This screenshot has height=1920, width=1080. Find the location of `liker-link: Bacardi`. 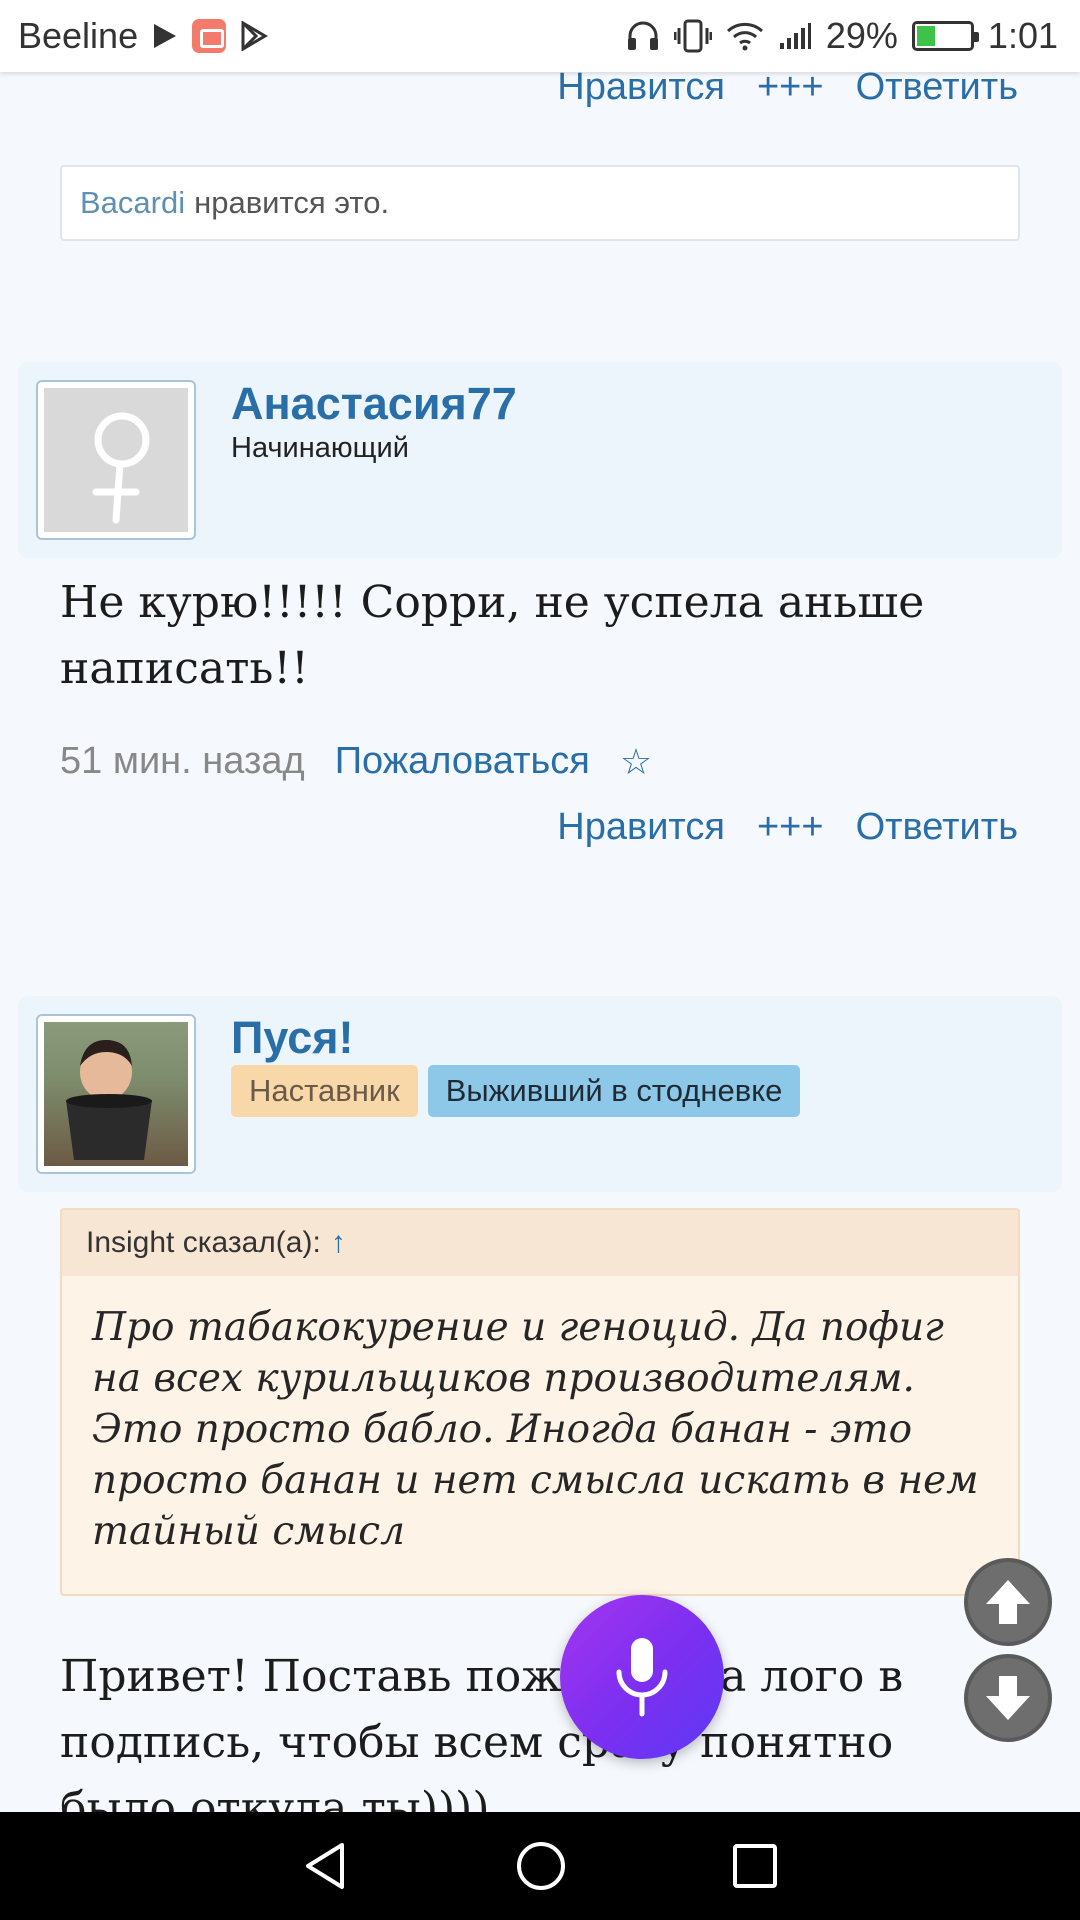

liker-link: Bacardi is located at coordinates (132, 203).